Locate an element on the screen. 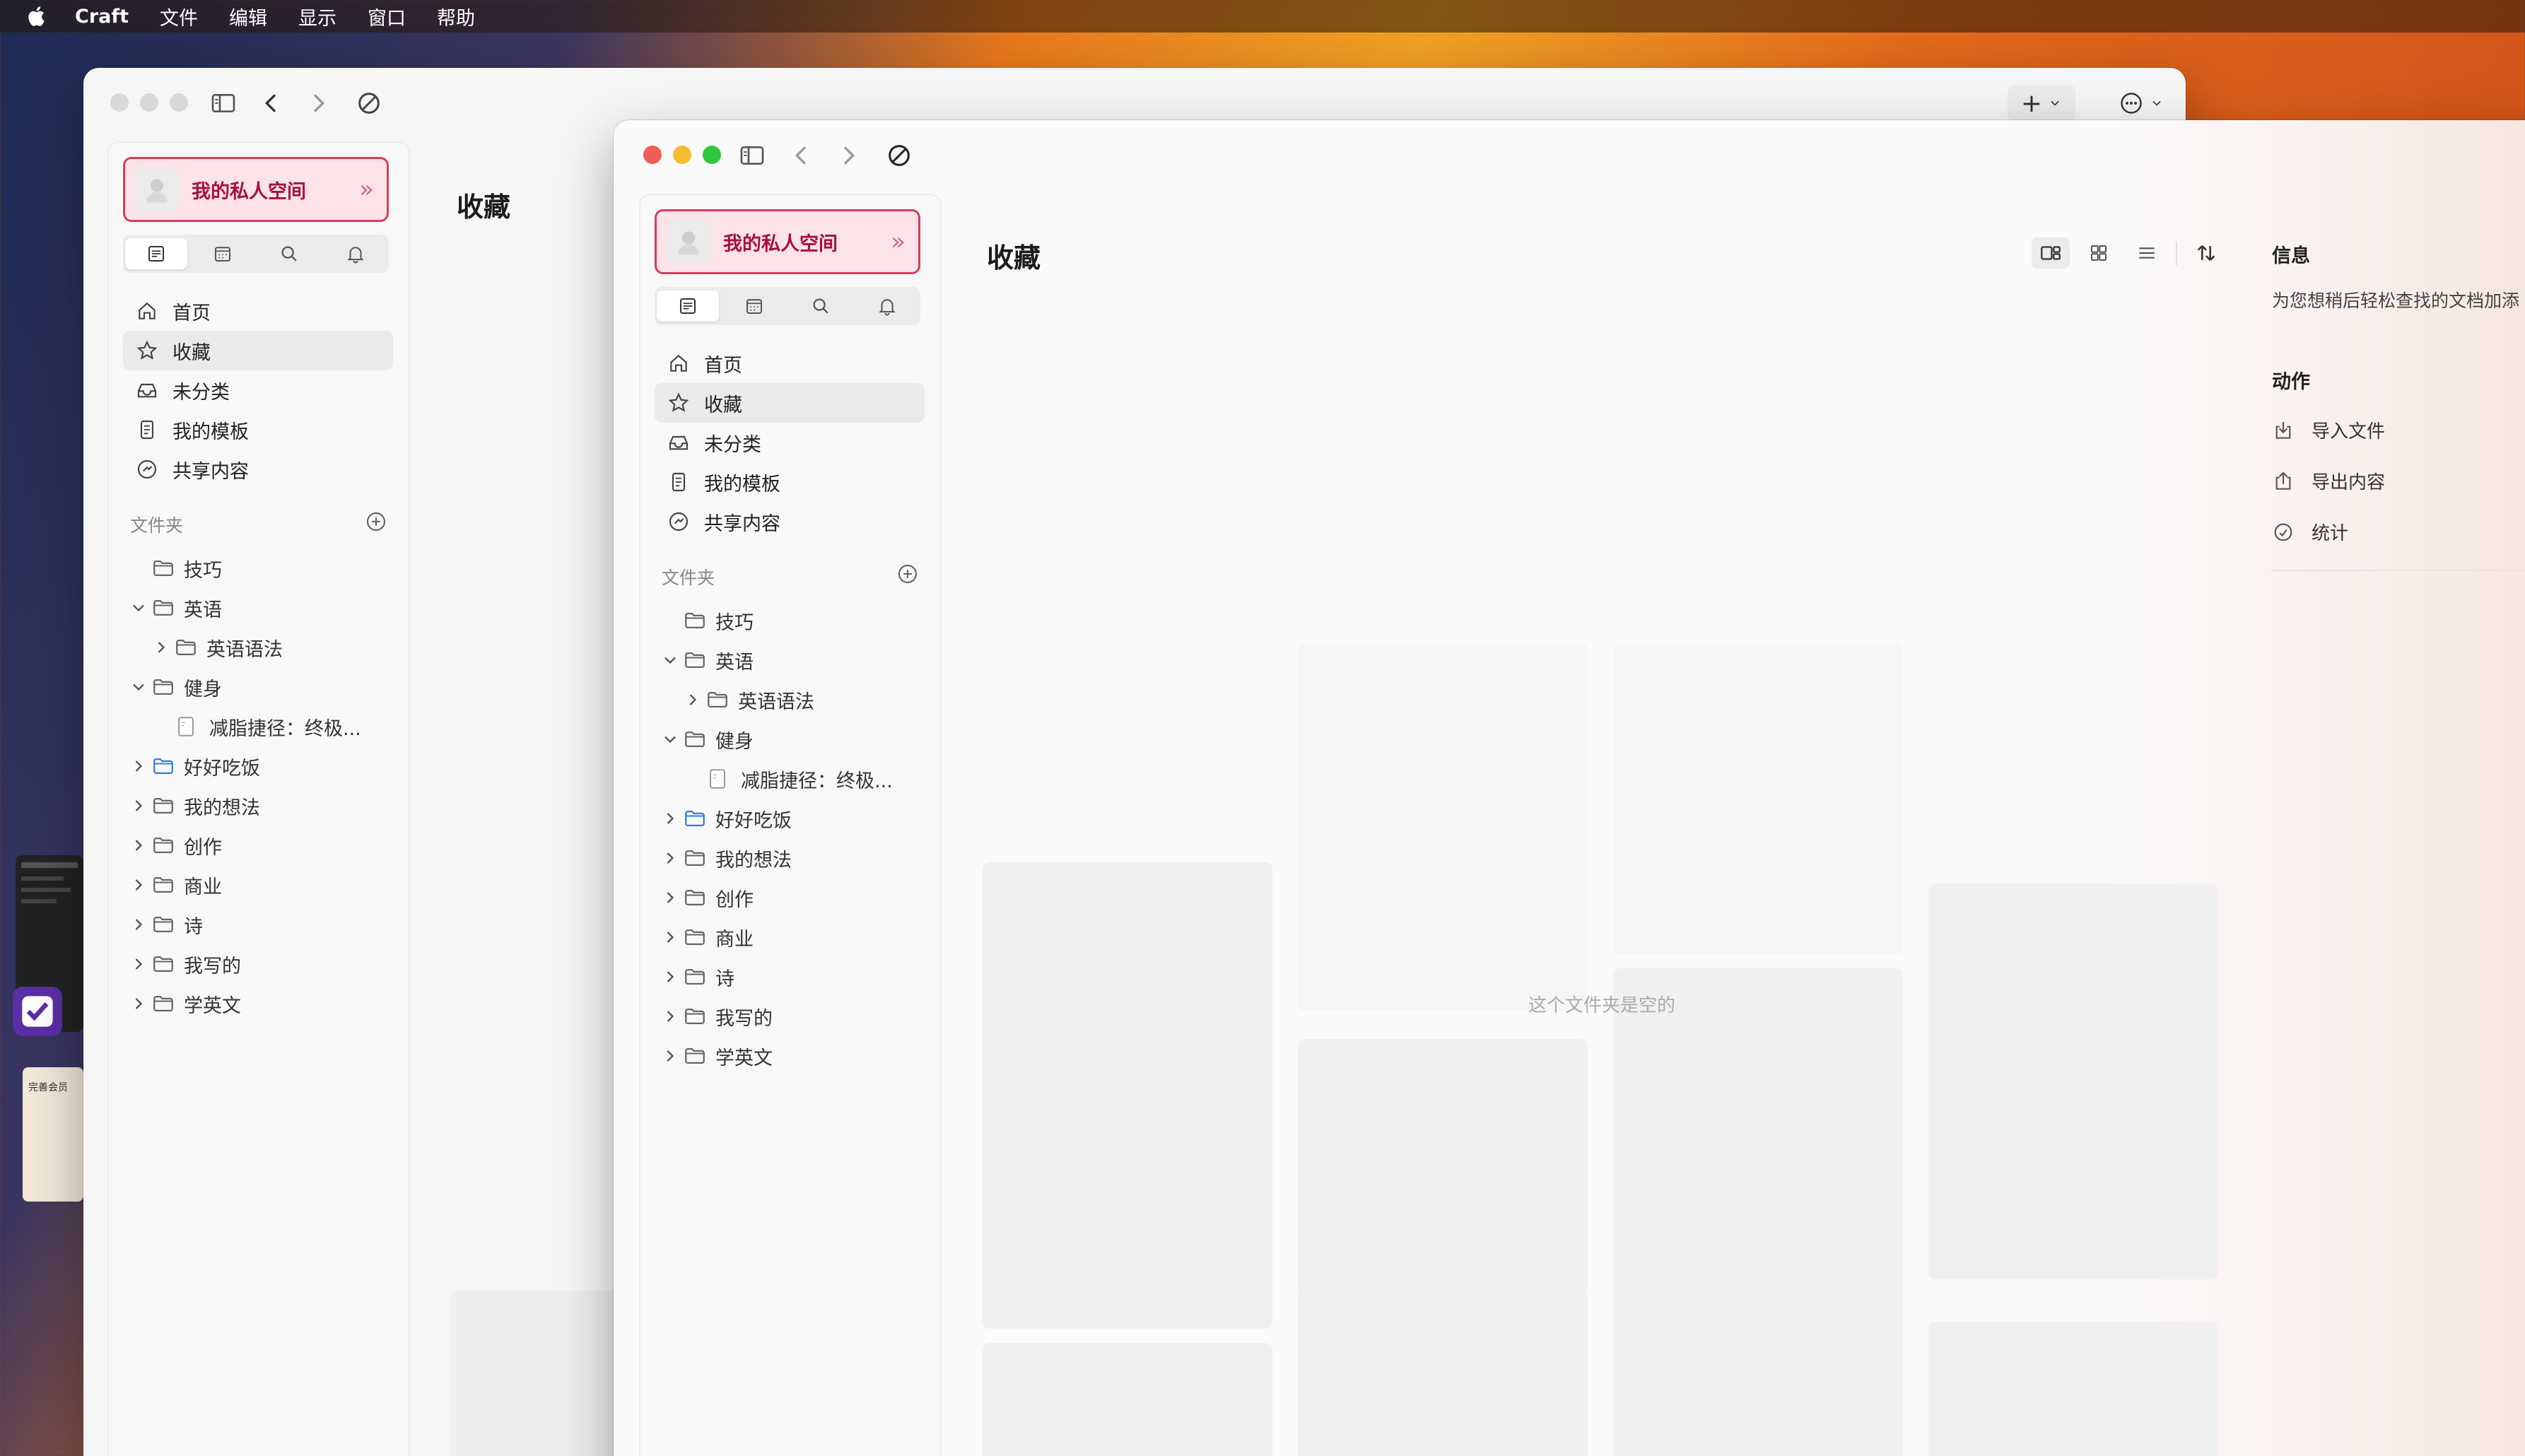 Image resolution: width=2525 pixels, height=1456 pixels. member-card: 完善会员 is located at coordinates (53, 1135).